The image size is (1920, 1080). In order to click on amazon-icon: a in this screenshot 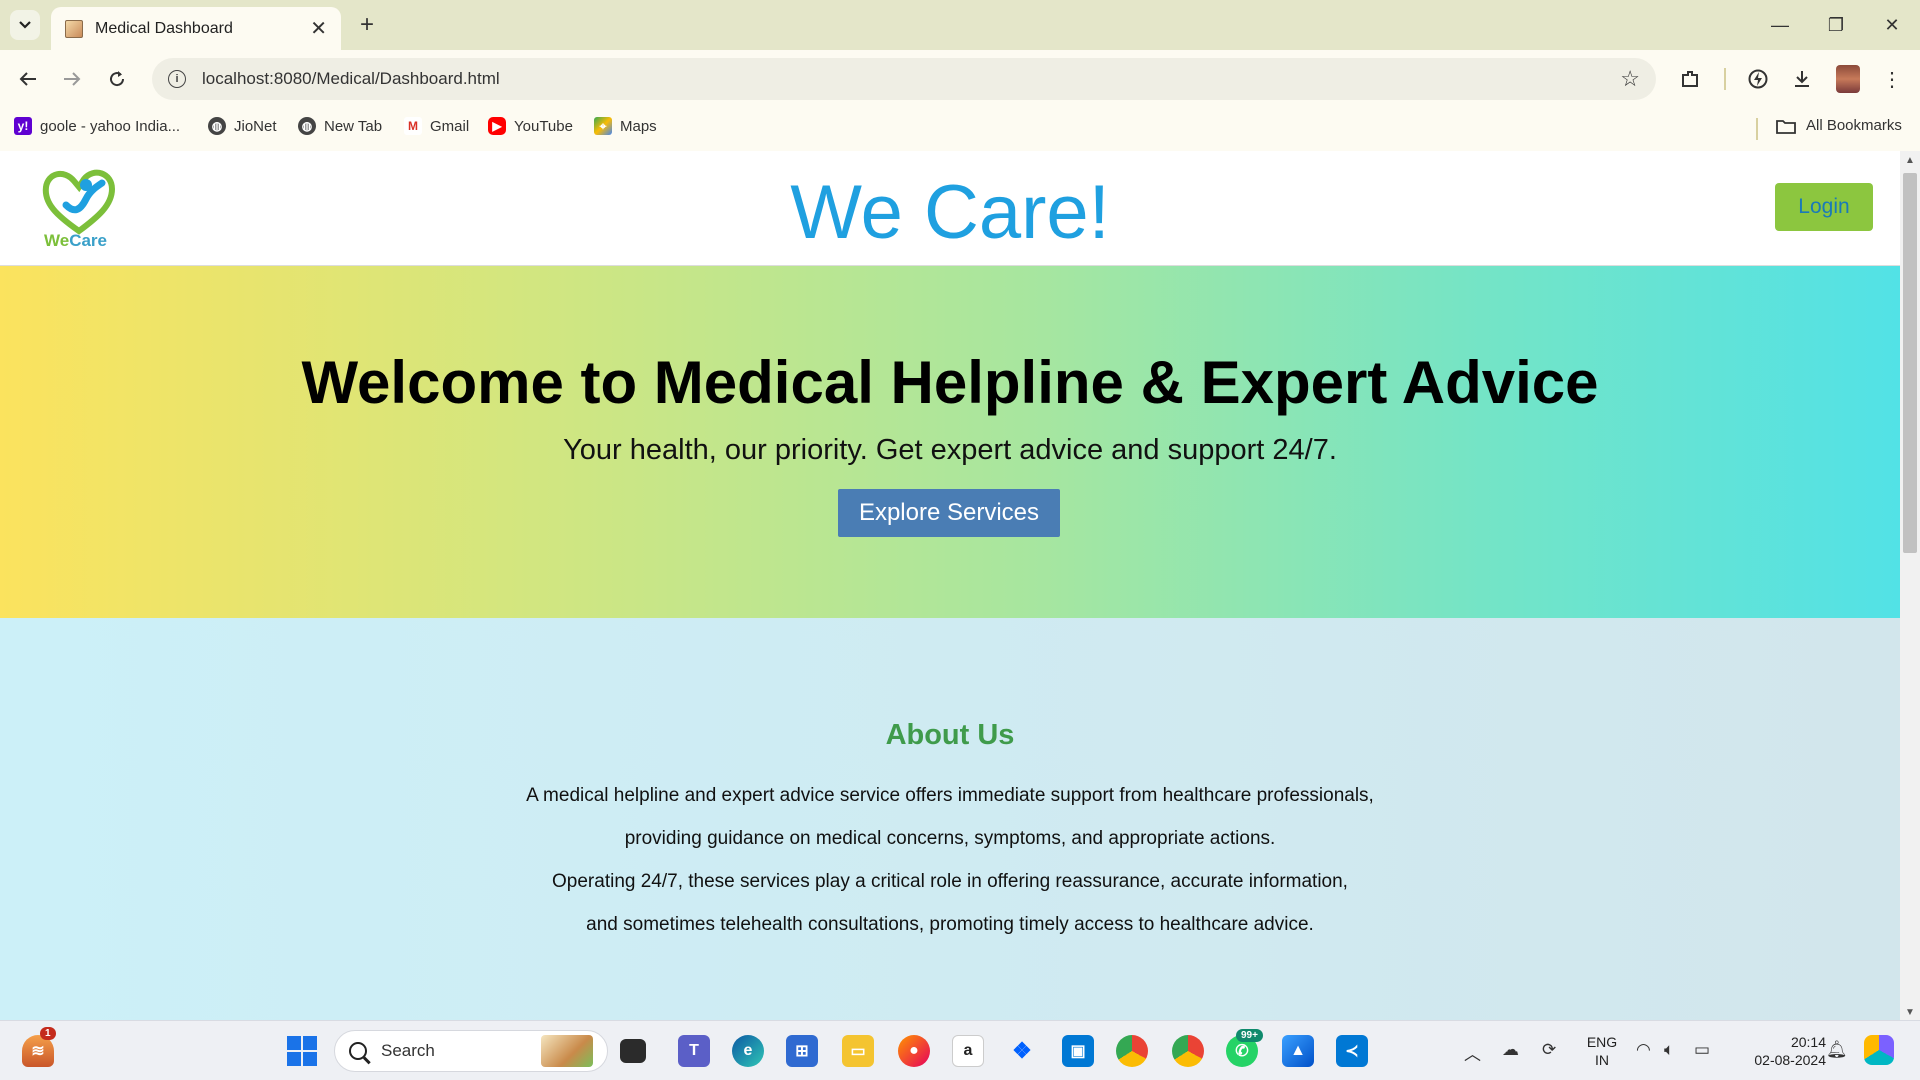, I will do `click(968, 1051)`.